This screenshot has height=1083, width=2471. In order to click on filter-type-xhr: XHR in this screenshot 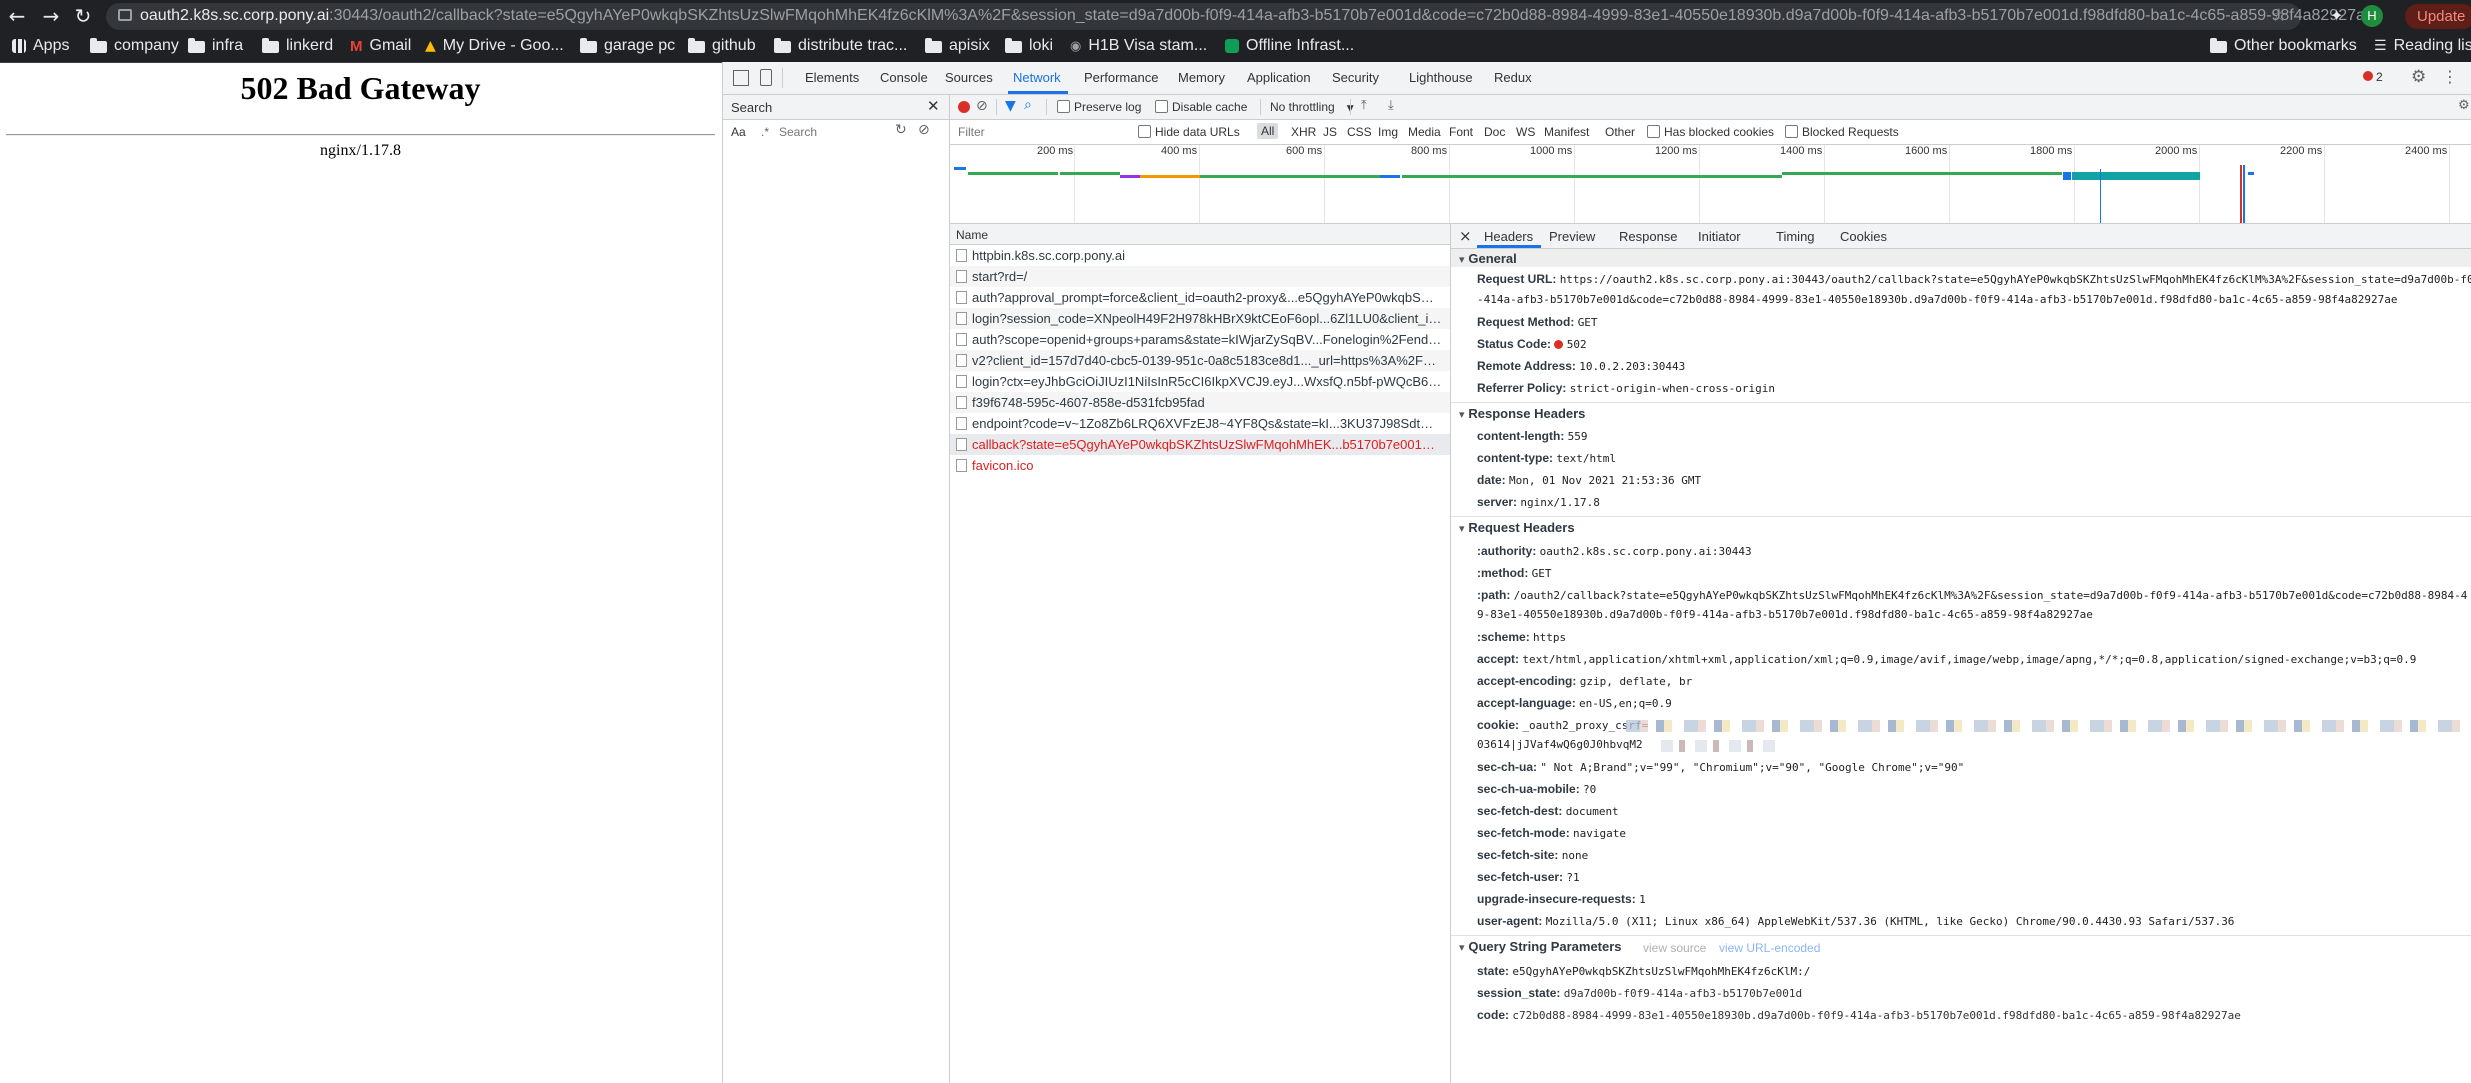, I will do `click(1303, 132)`.